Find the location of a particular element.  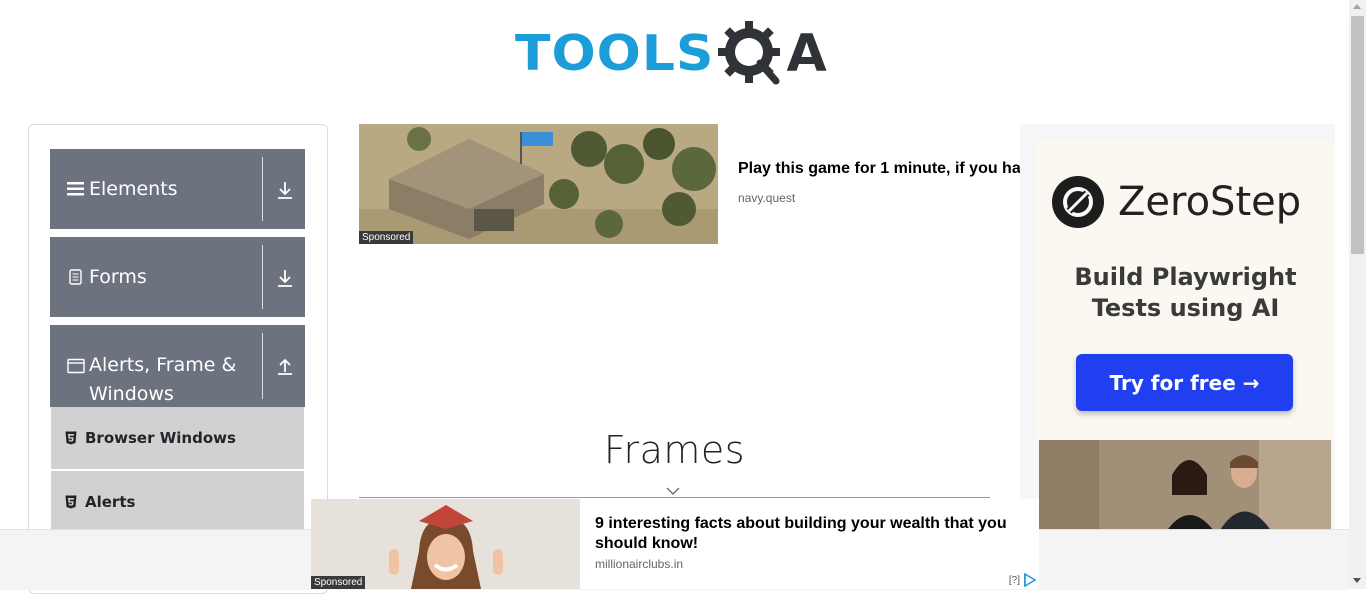

chevron-down-icon is located at coordinates (673, 491).